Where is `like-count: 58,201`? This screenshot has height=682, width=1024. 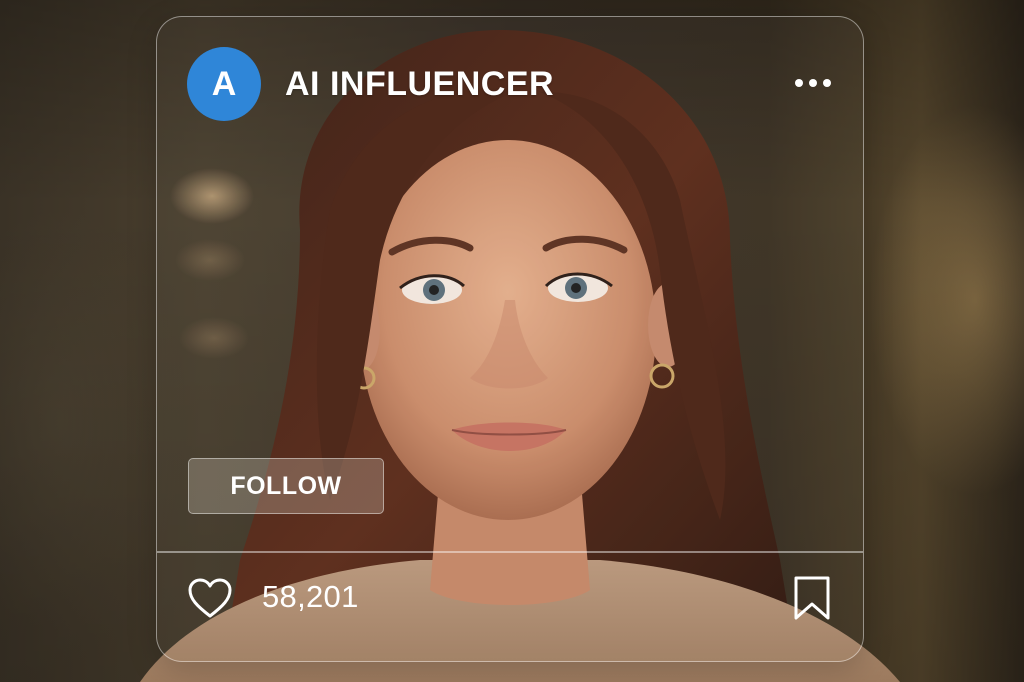 like-count: 58,201 is located at coordinates (310, 596).